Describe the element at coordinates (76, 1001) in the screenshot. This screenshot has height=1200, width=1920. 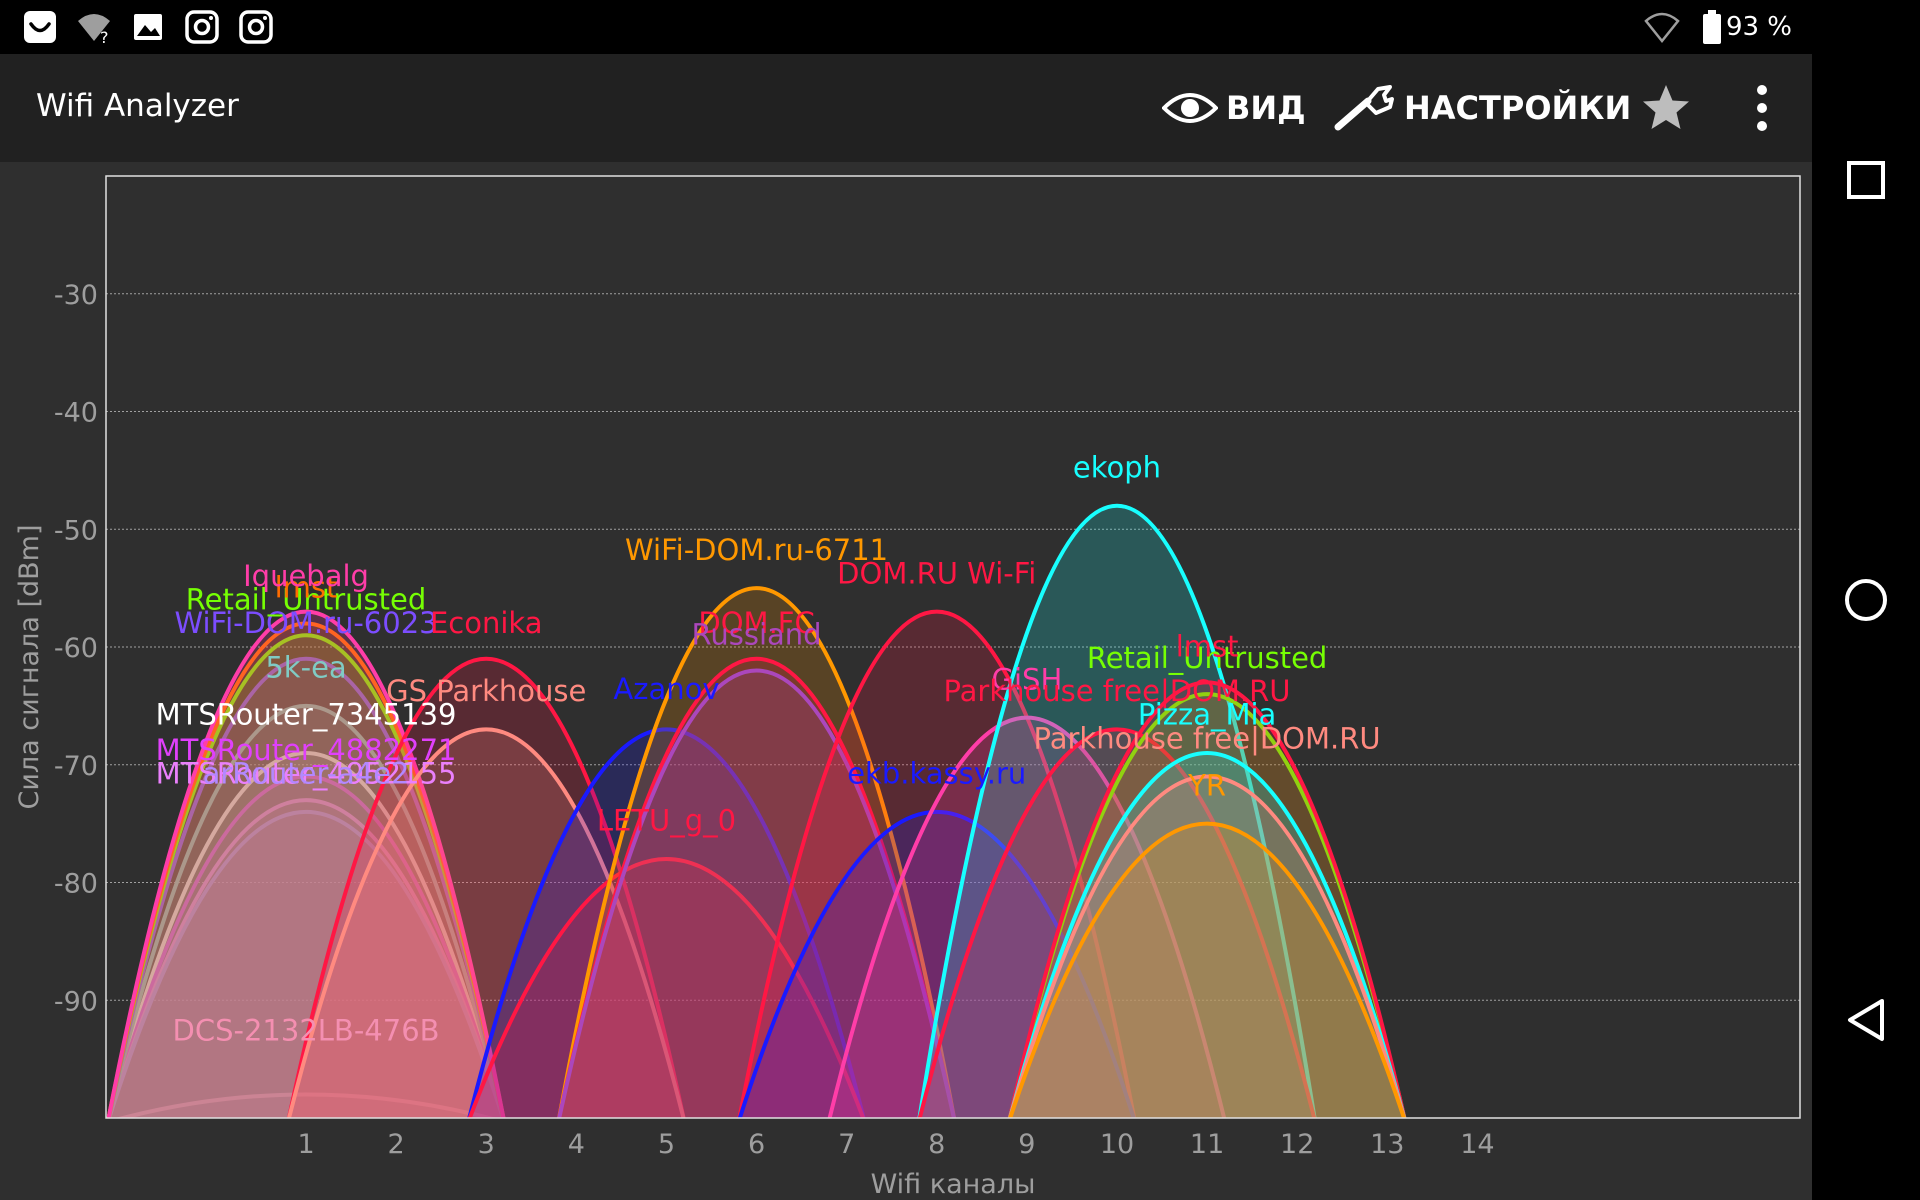
I see `y-tick-label: -90` at that location.